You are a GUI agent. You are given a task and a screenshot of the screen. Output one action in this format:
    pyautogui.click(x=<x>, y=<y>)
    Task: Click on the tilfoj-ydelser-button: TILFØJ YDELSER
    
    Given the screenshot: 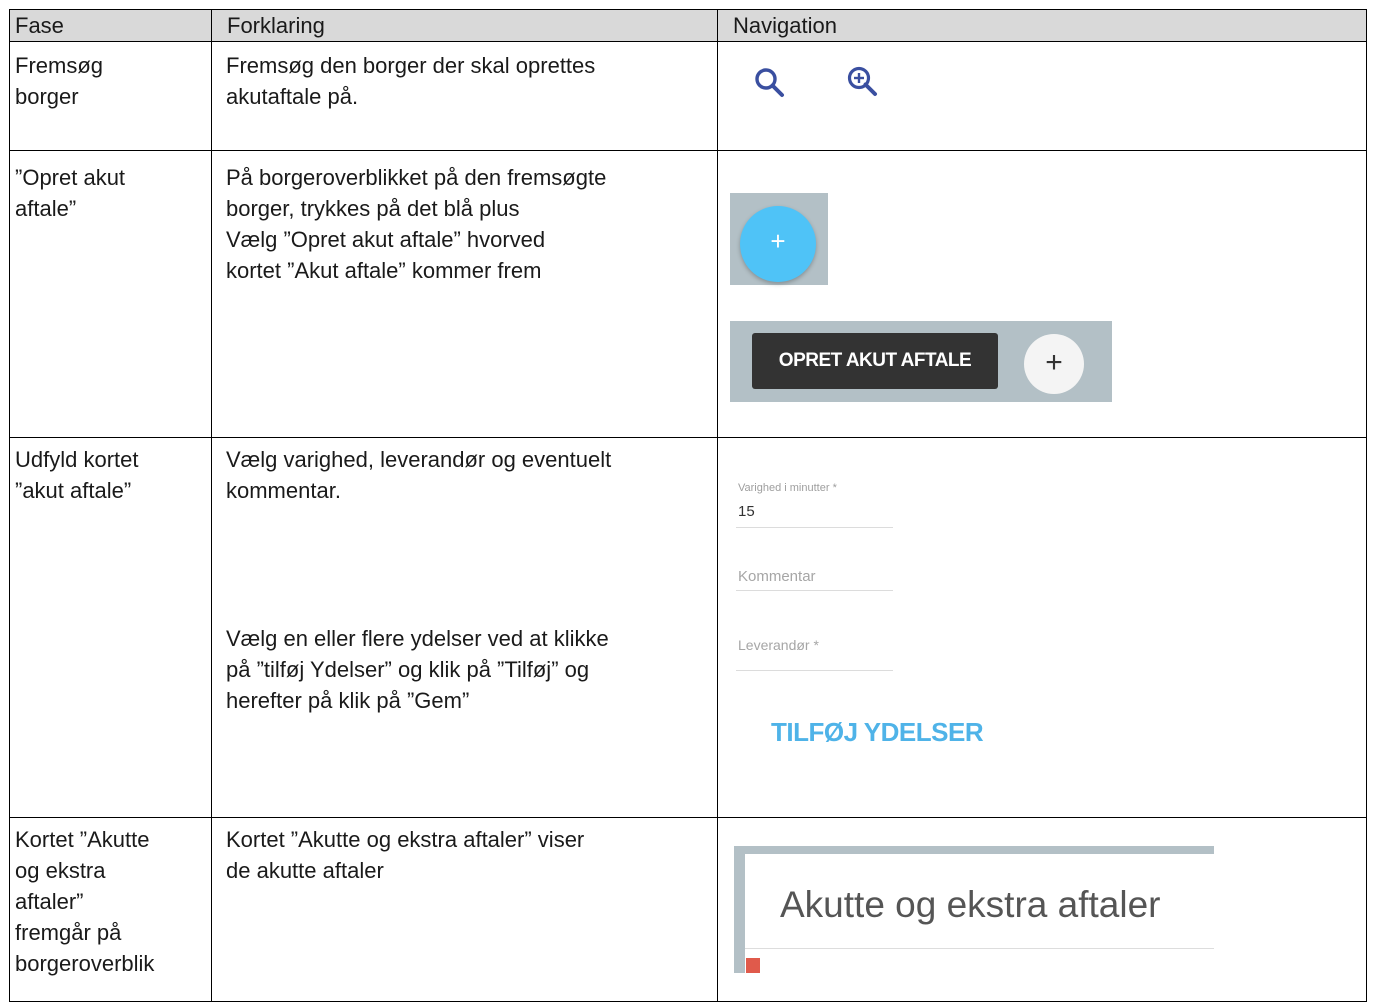 What is the action you would take?
    pyautogui.click(x=877, y=732)
    